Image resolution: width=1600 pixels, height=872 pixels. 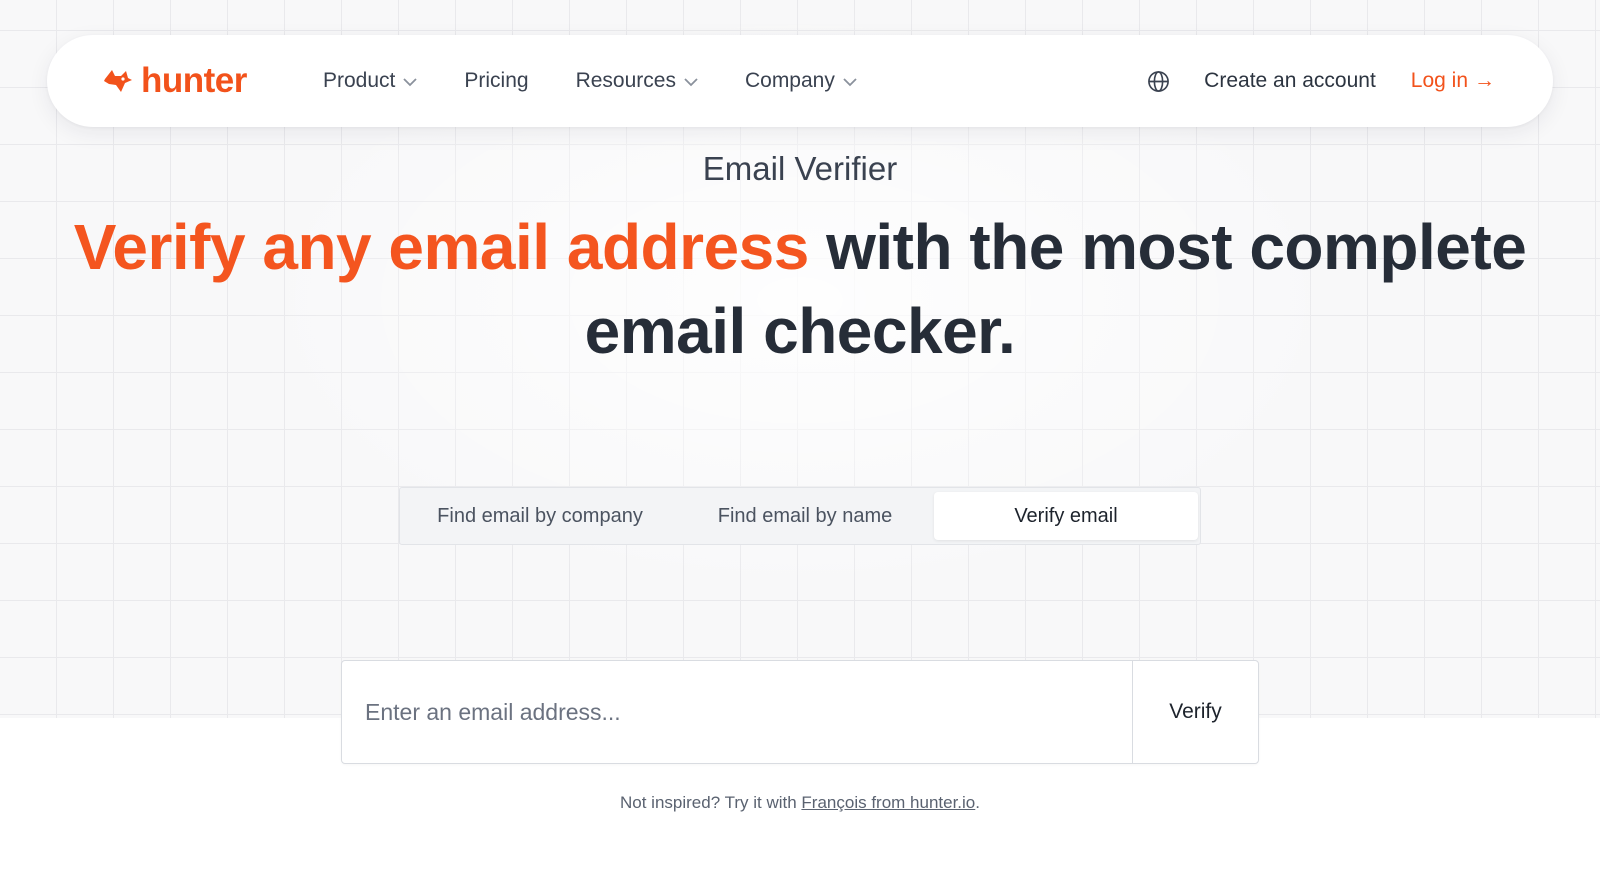 I want to click on nav-item-company: Company, so click(x=801, y=81).